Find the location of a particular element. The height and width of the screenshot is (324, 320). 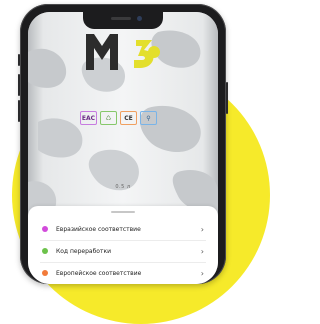

power-button is located at coordinates (227, 98).